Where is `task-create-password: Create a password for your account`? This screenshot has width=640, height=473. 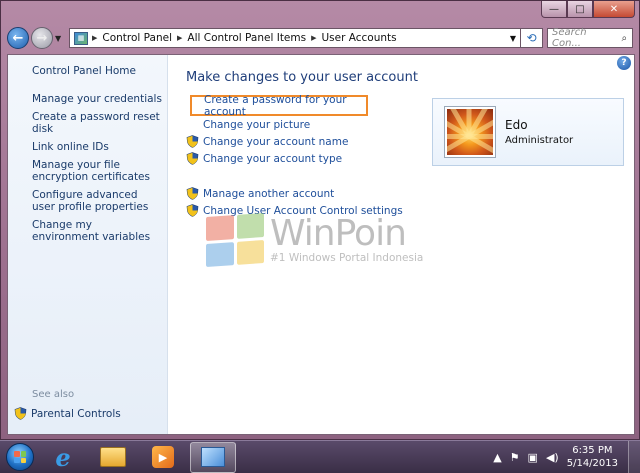
task-create-password: Create a password for your account is located at coordinates (279, 106).